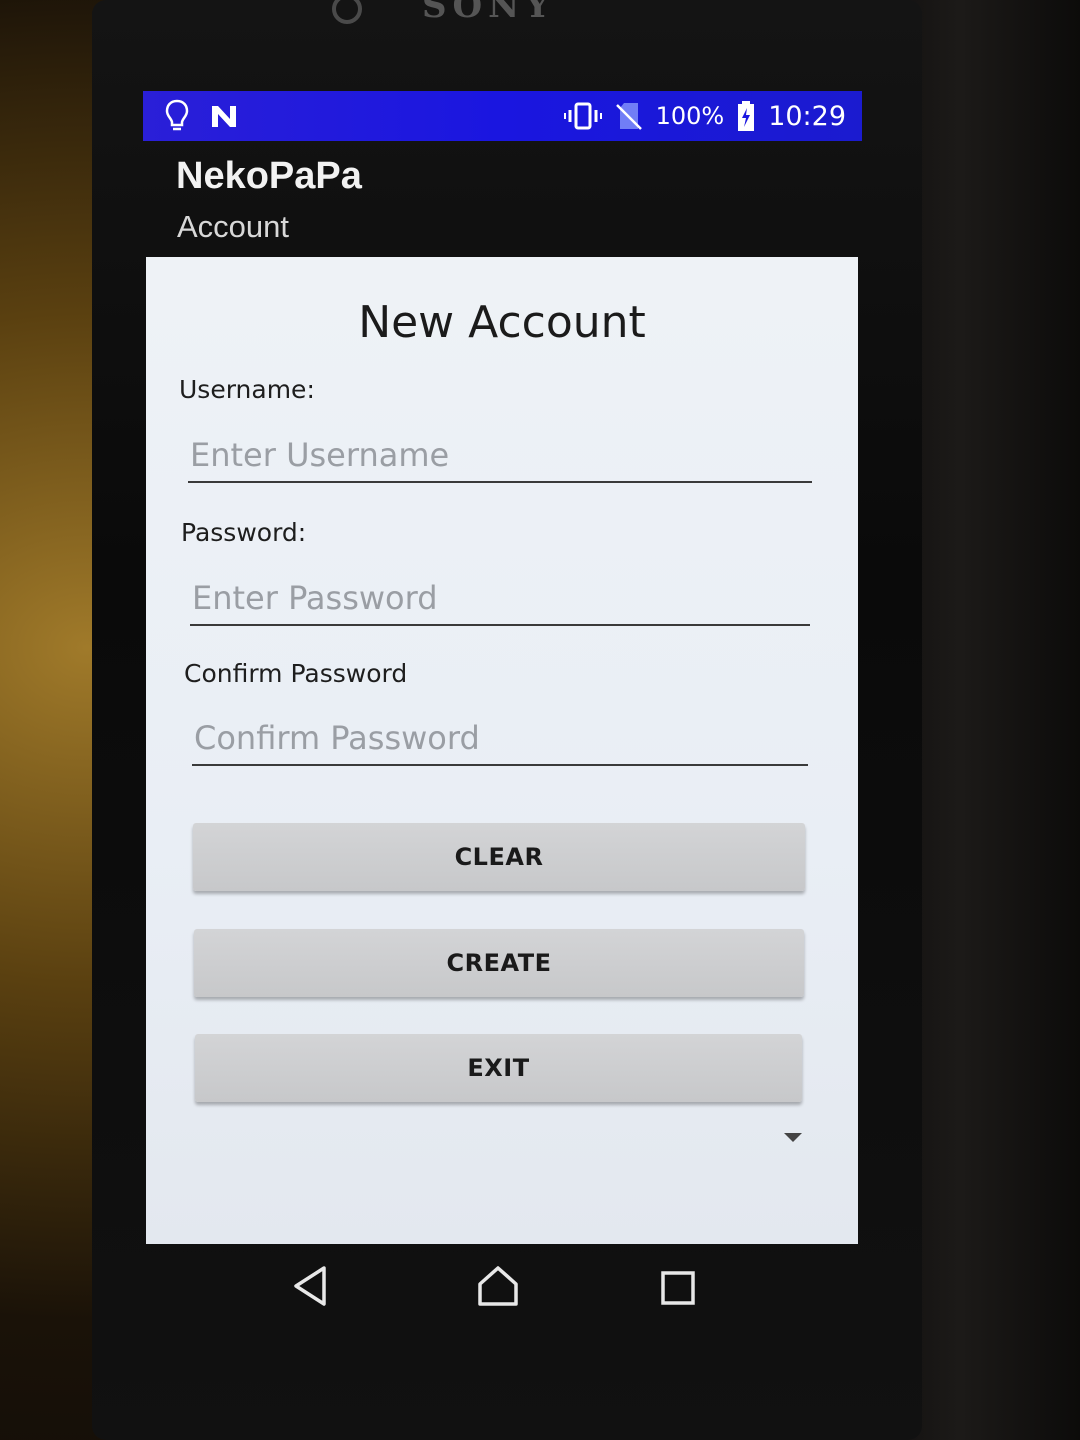 The image size is (1080, 1440). I want to click on exit-button: EXIT, so click(498, 1068).